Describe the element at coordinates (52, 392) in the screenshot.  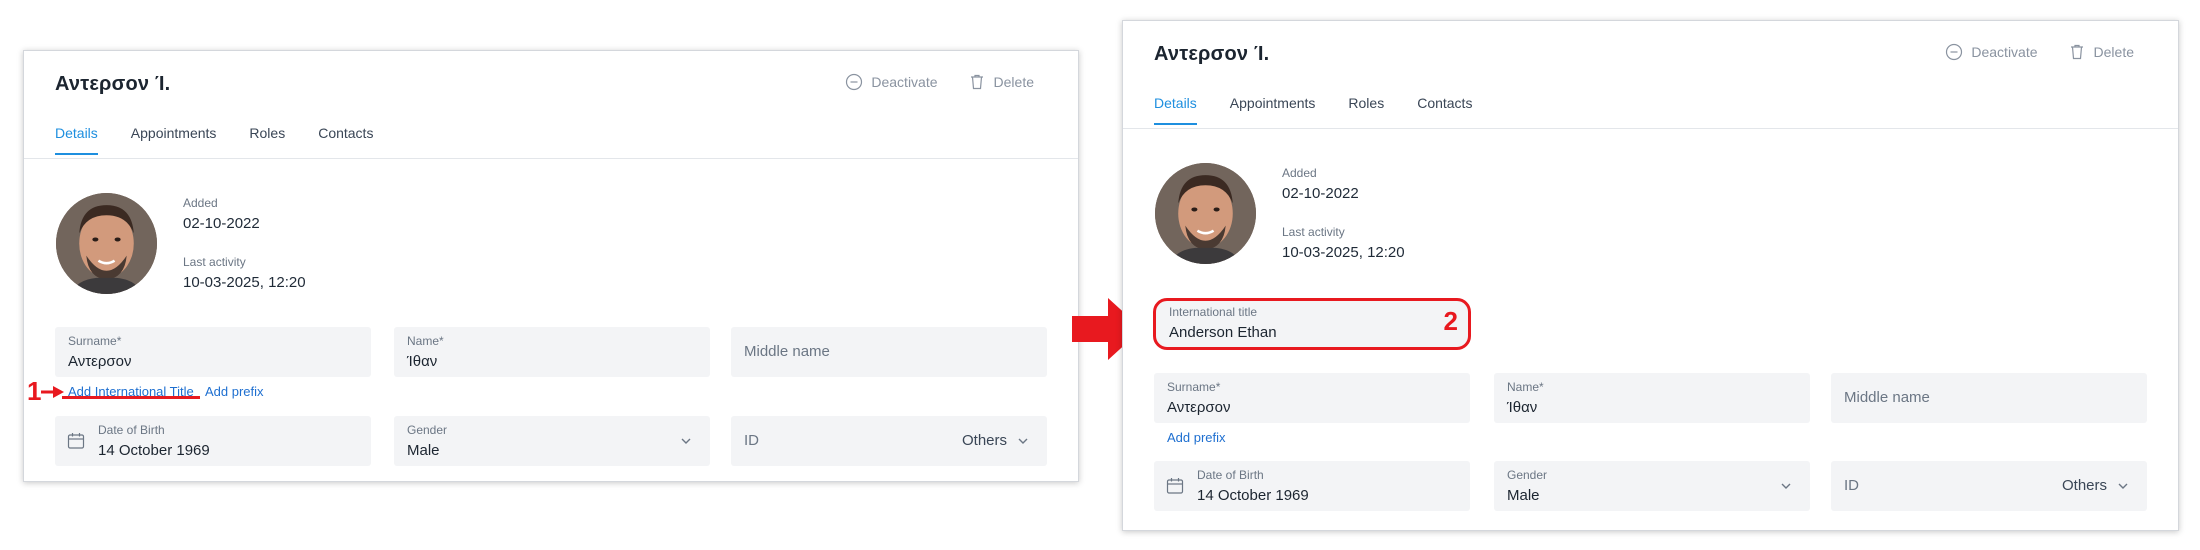
I see `pointer-arrow-icon` at that location.